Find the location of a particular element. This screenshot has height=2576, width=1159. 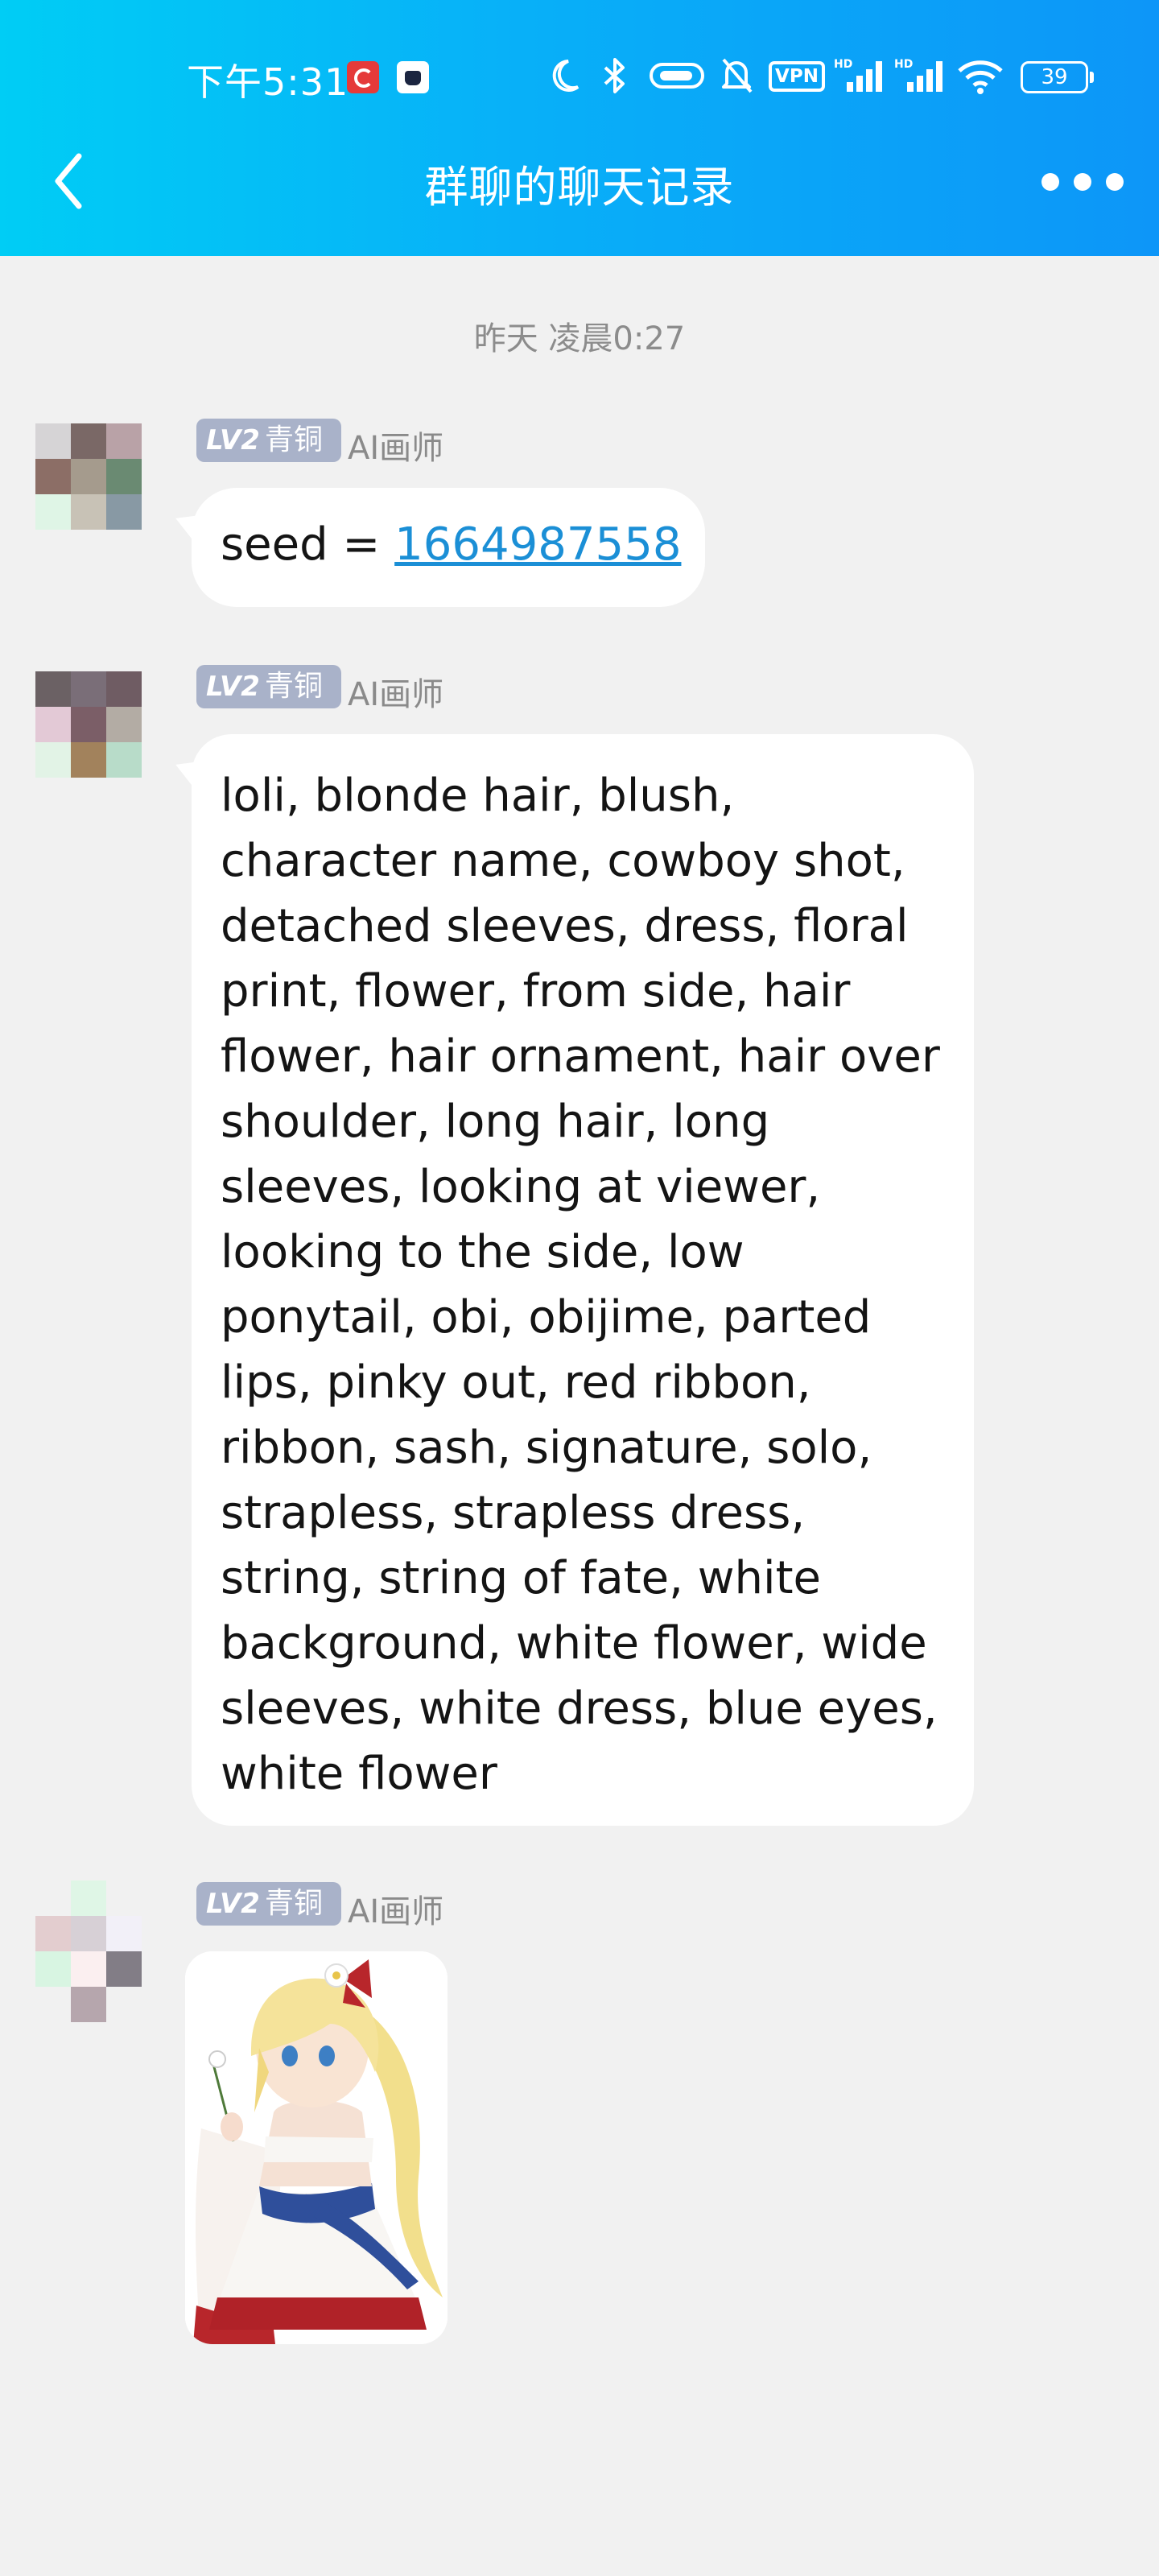

mute-bell-icon is located at coordinates (737, 75).